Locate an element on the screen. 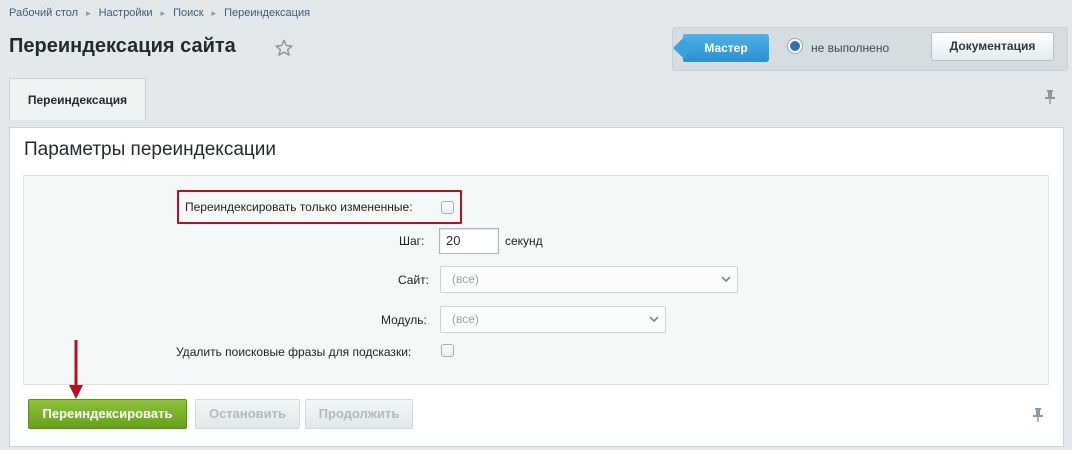  admin-panel: Мастер не выполнено Документация is located at coordinates (870, 49).